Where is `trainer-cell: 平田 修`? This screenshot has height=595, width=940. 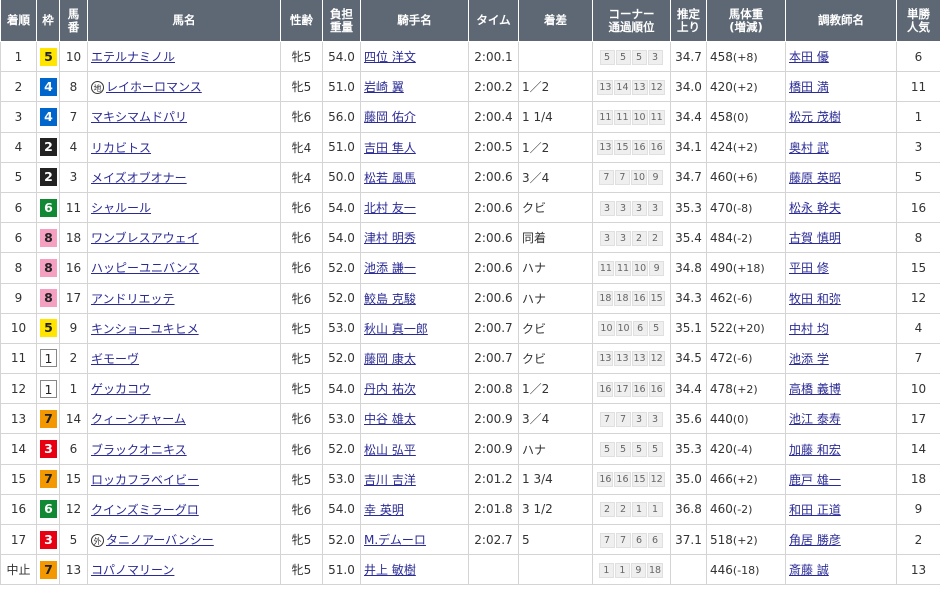 trainer-cell: 平田 修 is located at coordinates (841, 268).